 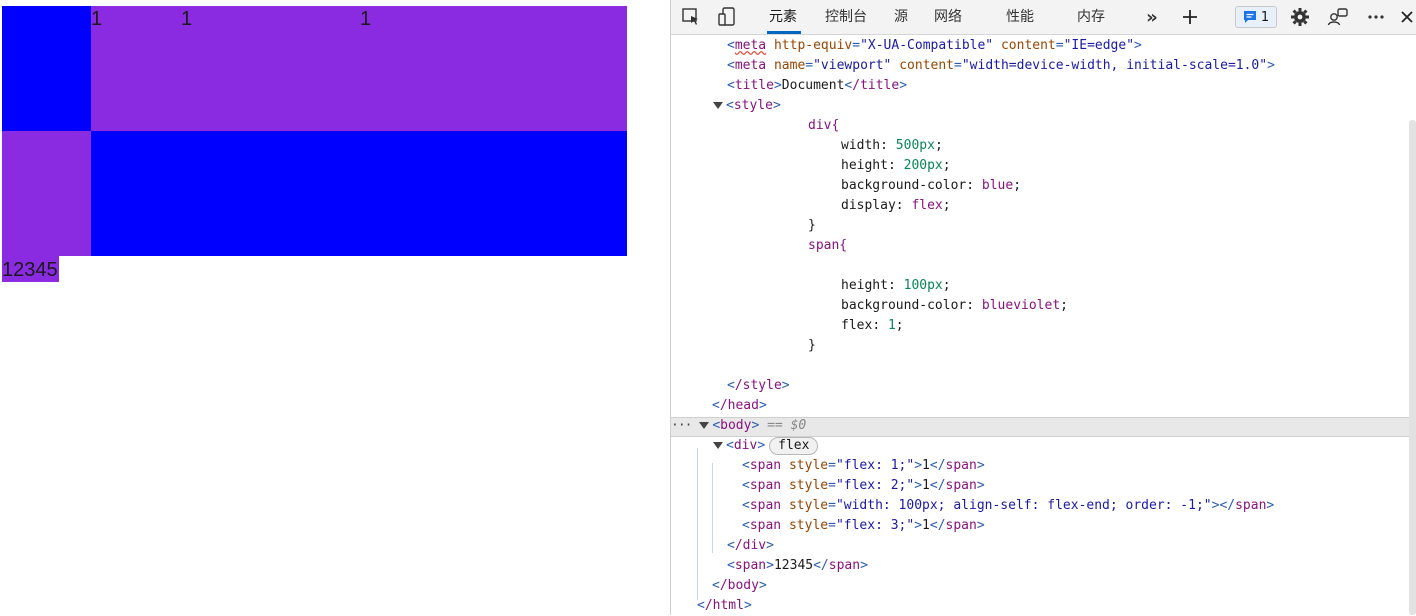 What do you see at coordinates (747, 106) in the screenshot?
I see `dom-node-style: <style>` at bounding box center [747, 106].